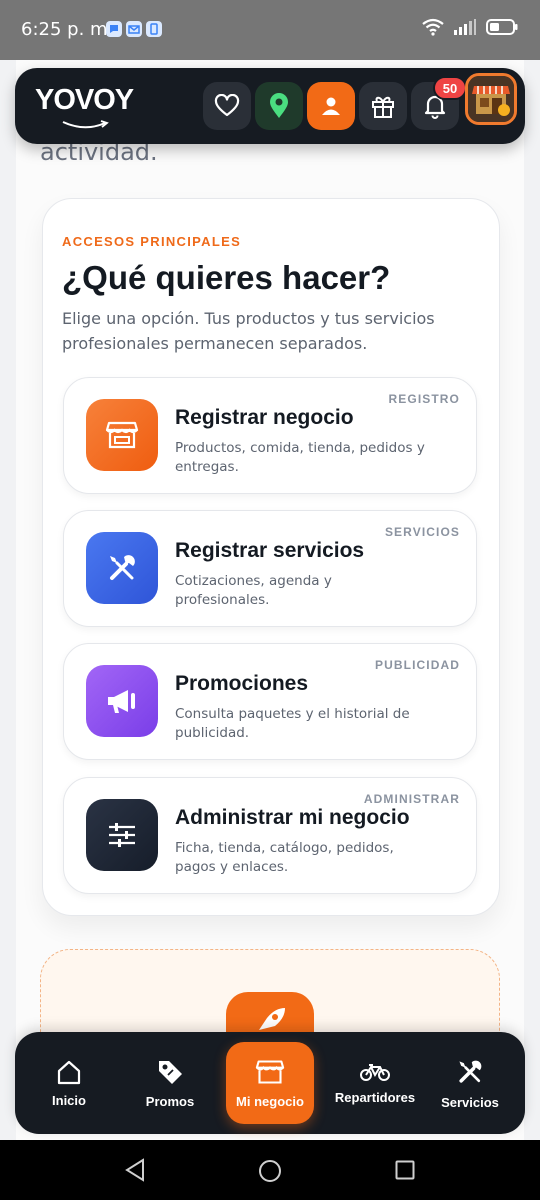 The width and height of the screenshot is (540, 1200). I want to click on nav-repartidores: Repartidores, so click(375, 1083).